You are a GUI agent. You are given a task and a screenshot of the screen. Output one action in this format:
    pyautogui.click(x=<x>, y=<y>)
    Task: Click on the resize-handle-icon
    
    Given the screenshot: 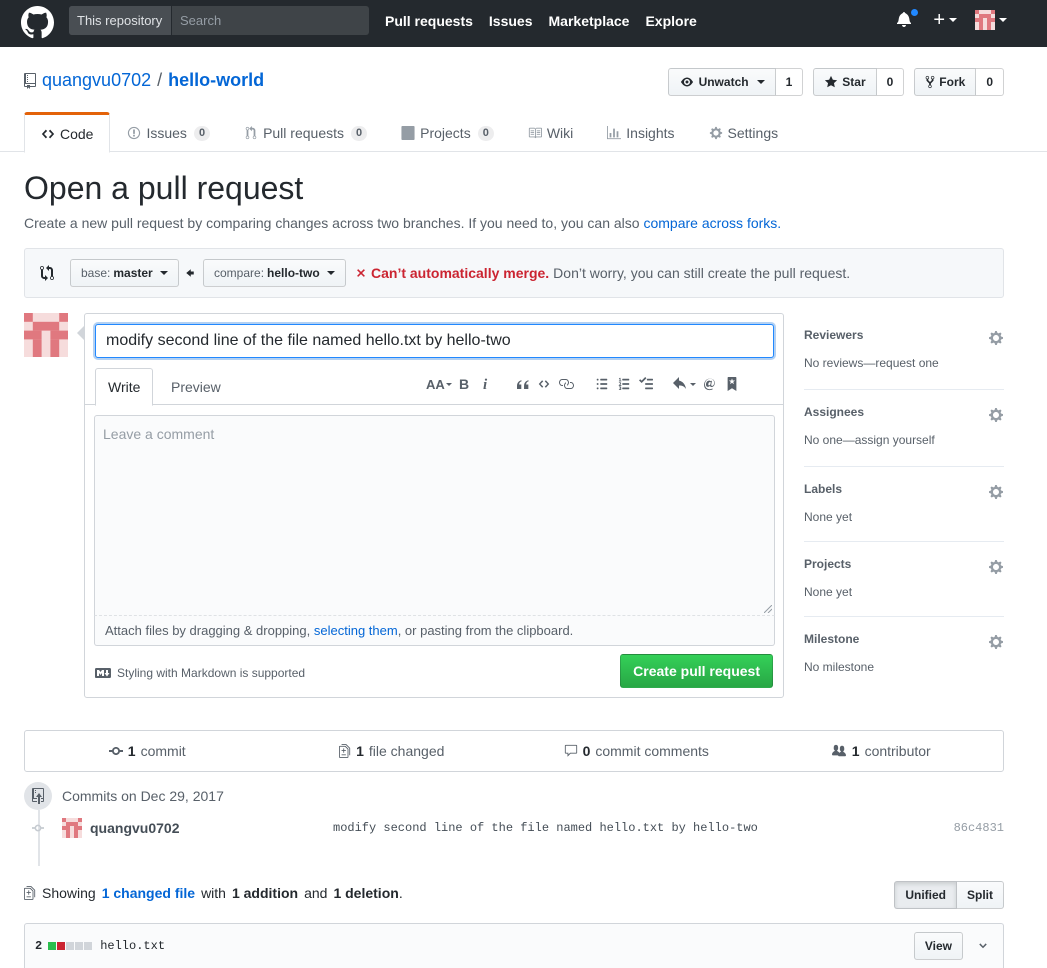 What is the action you would take?
    pyautogui.click(x=768, y=609)
    